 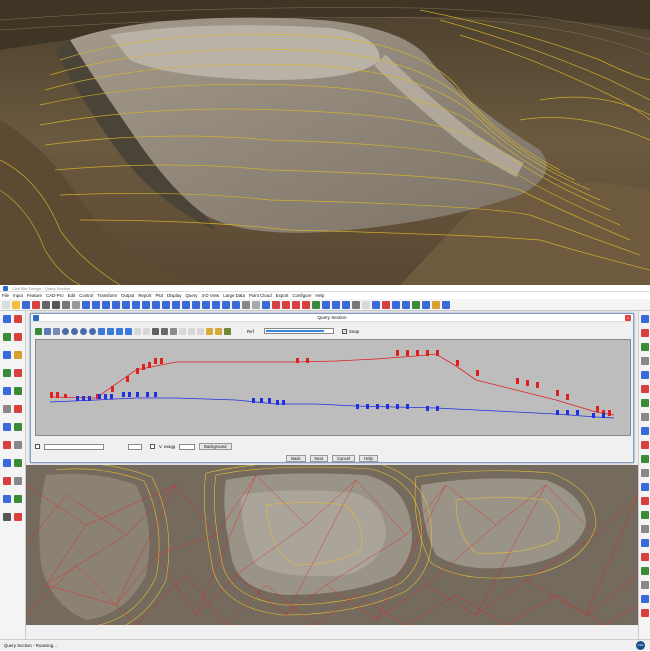 What do you see at coordinates (368, 458) in the screenshot?
I see `help-button: Help` at bounding box center [368, 458].